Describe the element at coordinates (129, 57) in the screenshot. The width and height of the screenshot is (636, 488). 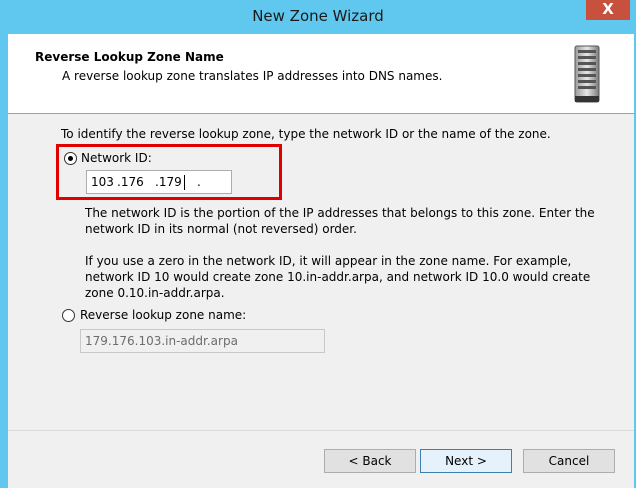
I see `page-title: Reverse Lookup Zone Name` at that location.